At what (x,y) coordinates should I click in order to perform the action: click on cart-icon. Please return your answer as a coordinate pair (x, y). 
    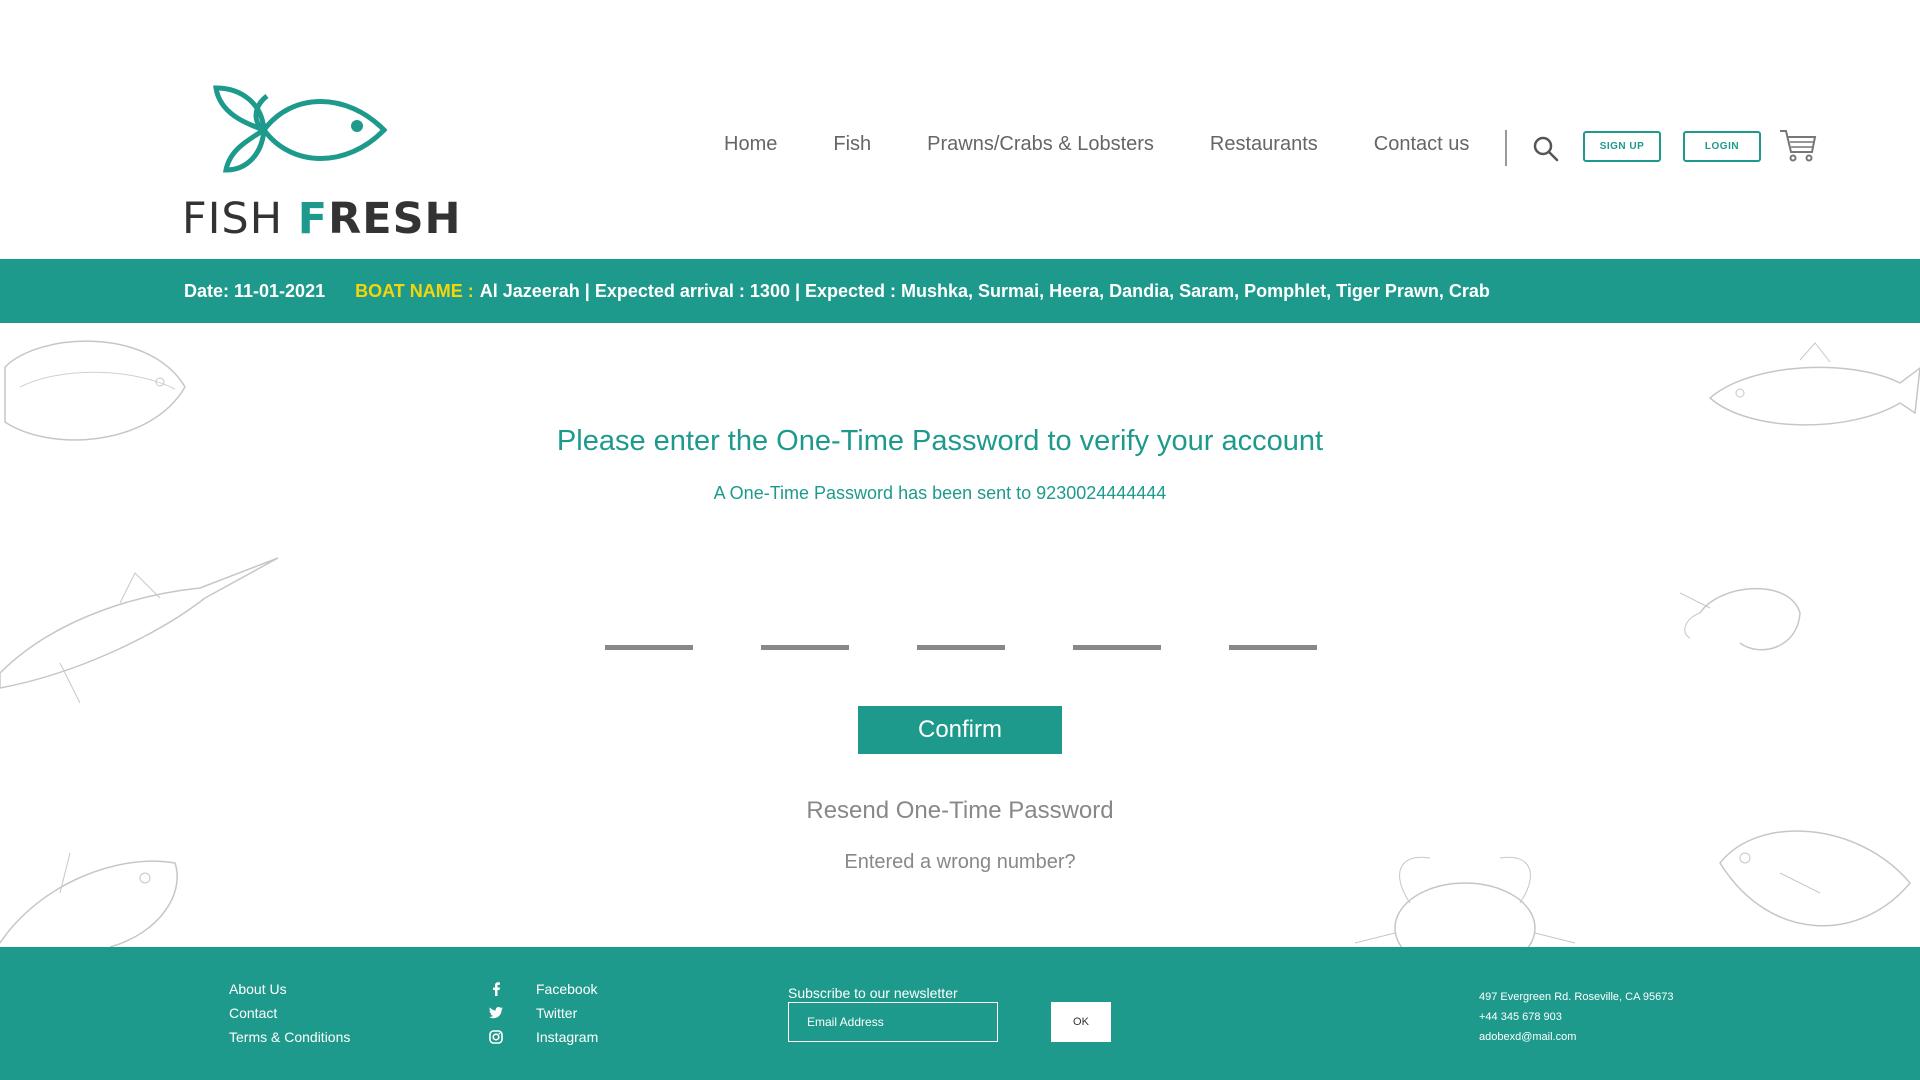
    Looking at the image, I should click on (1798, 146).